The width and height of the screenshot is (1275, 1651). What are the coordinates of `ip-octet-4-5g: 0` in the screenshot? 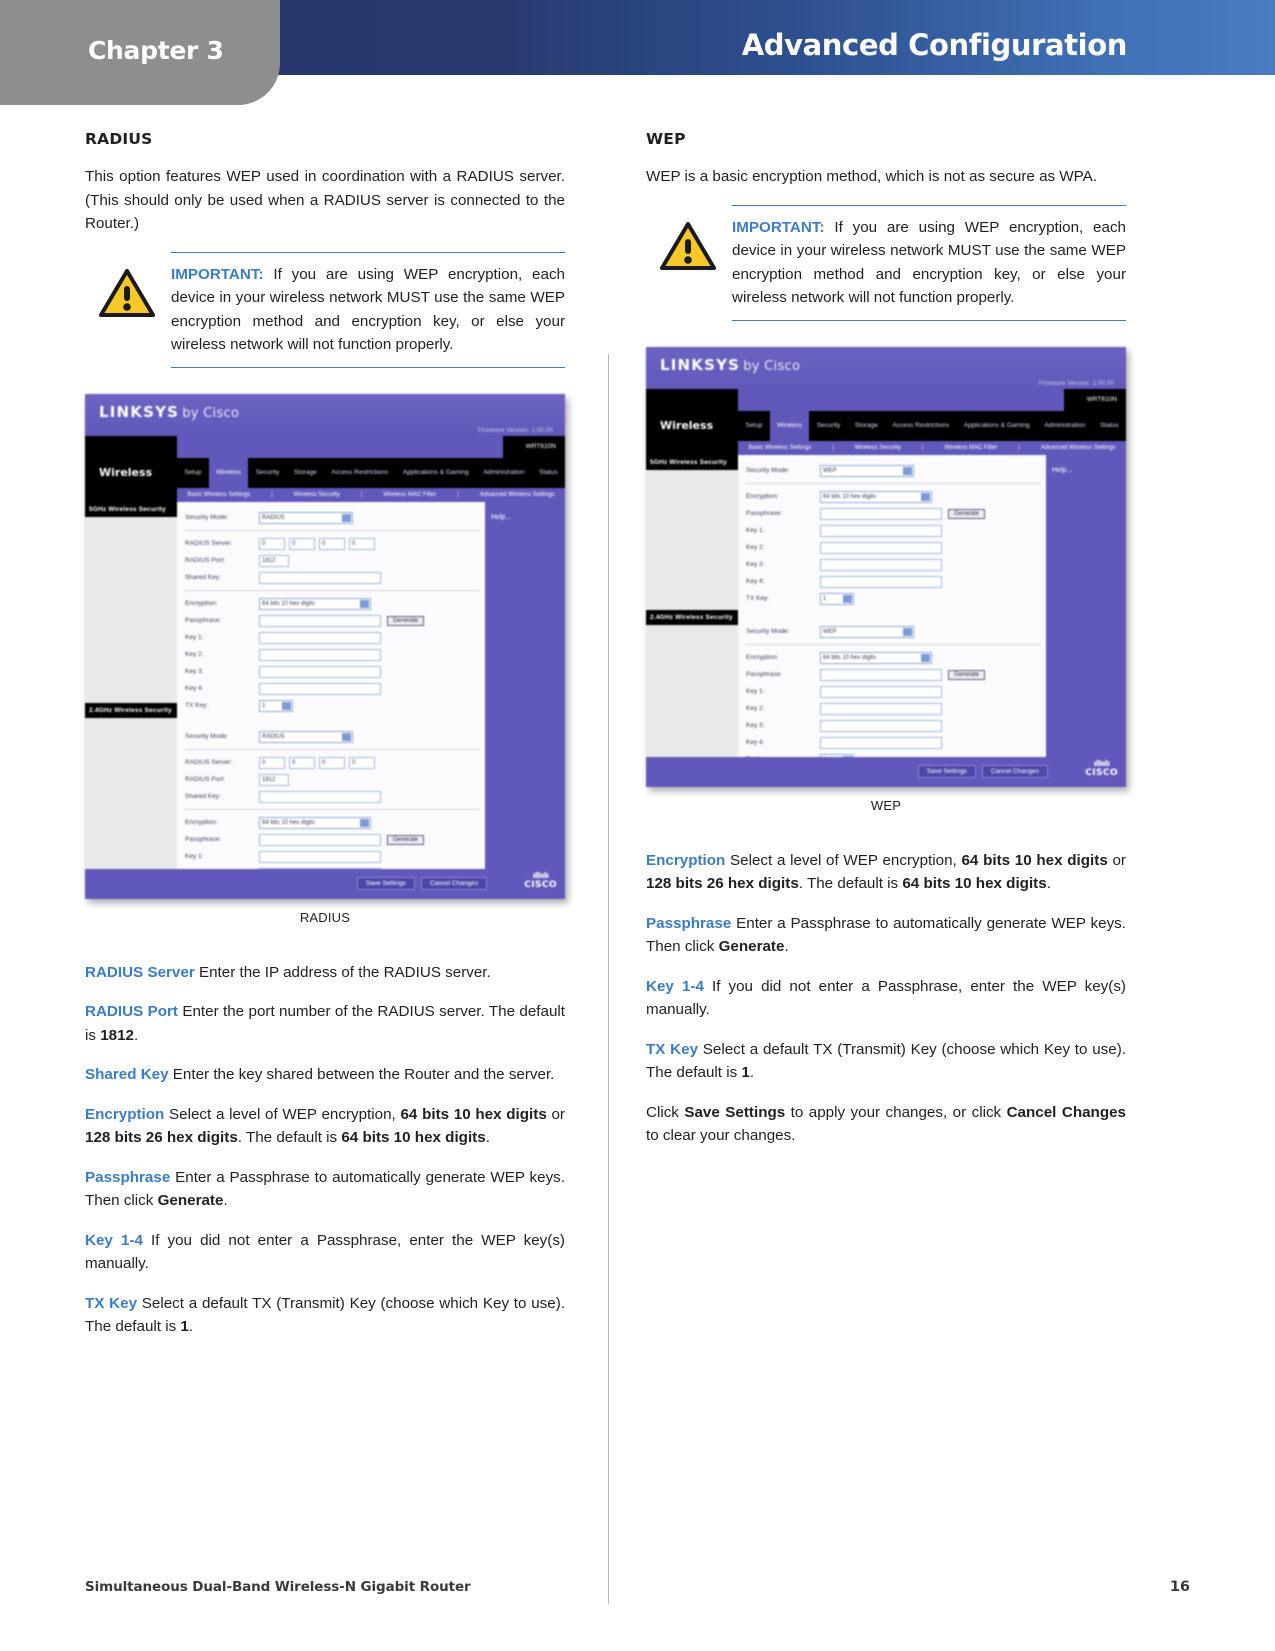 It's located at (362, 543).